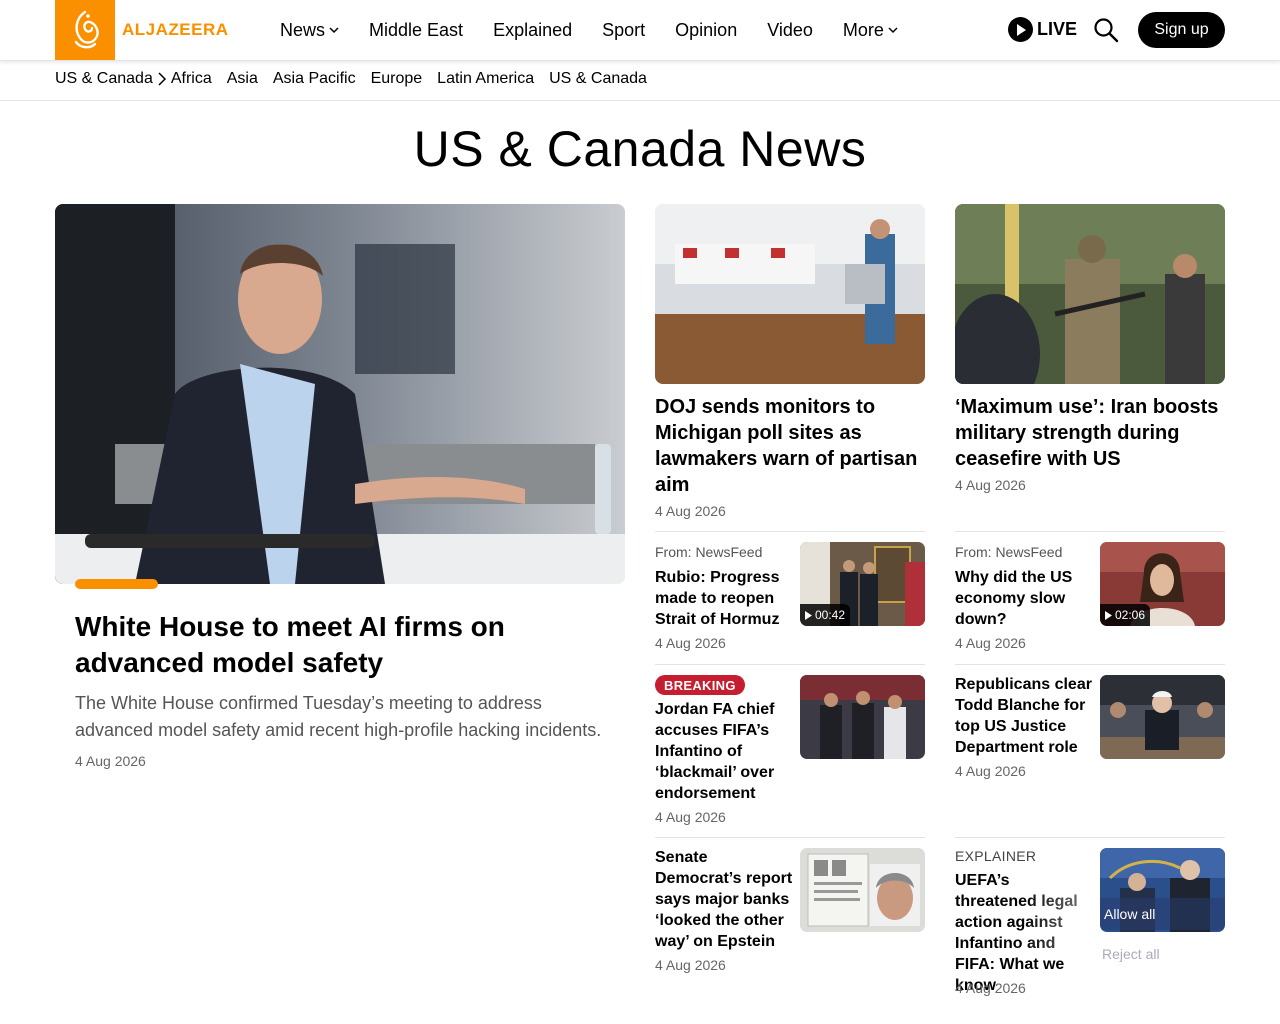 The width and height of the screenshot is (1280, 1024). Describe the element at coordinates (1181, 30) in the screenshot. I see `sign-up-button: Sign up` at that location.